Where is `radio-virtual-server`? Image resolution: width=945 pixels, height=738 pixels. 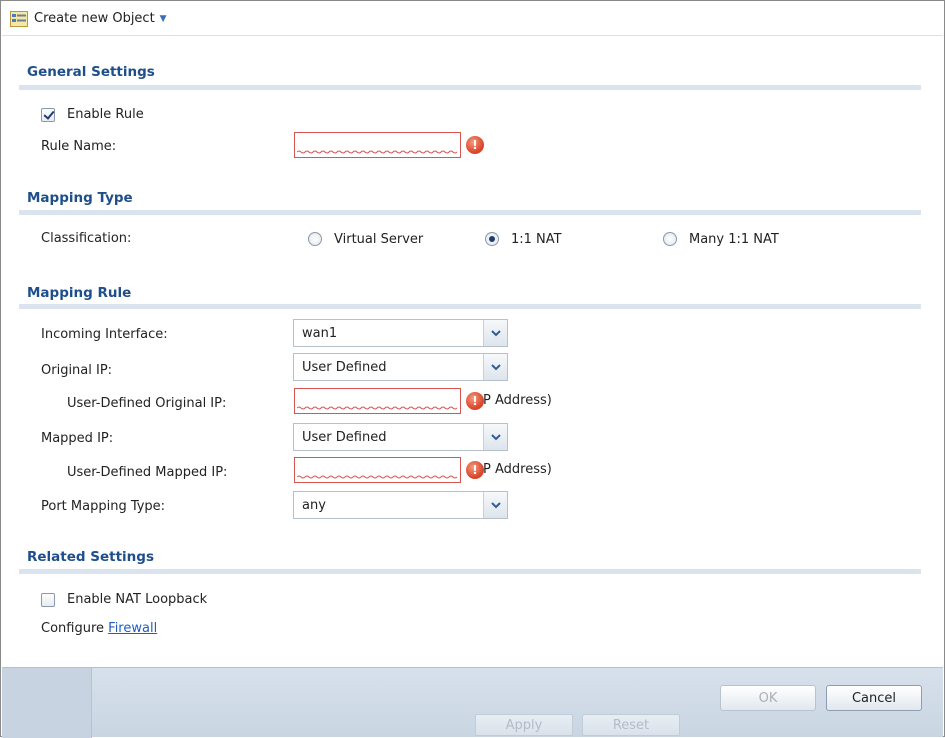
radio-virtual-server is located at coordinates (315, 239).